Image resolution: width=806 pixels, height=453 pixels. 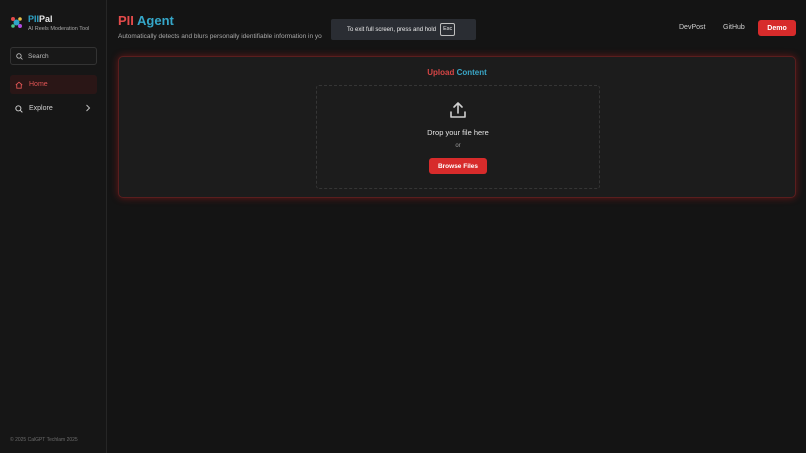 What do you see at coordinates (40, 19) in the screenshot?
I see `brand-name: PIIPal` at bounding box center [40, 19].